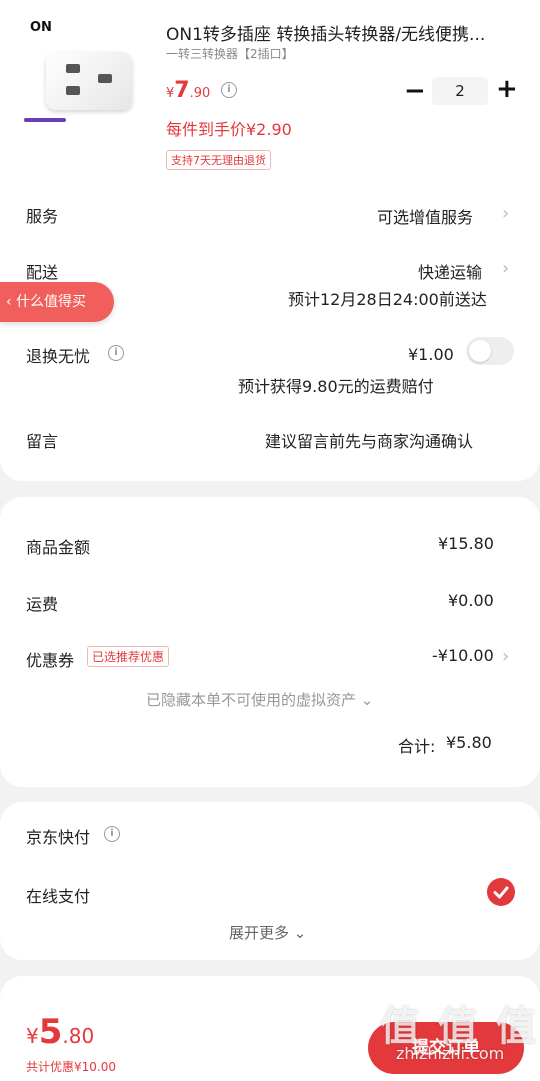  What do you see at coordinates (51, 302) in the screenshot?
I see `float-button-label: 什么值得买` at bounding box center [51, 302].